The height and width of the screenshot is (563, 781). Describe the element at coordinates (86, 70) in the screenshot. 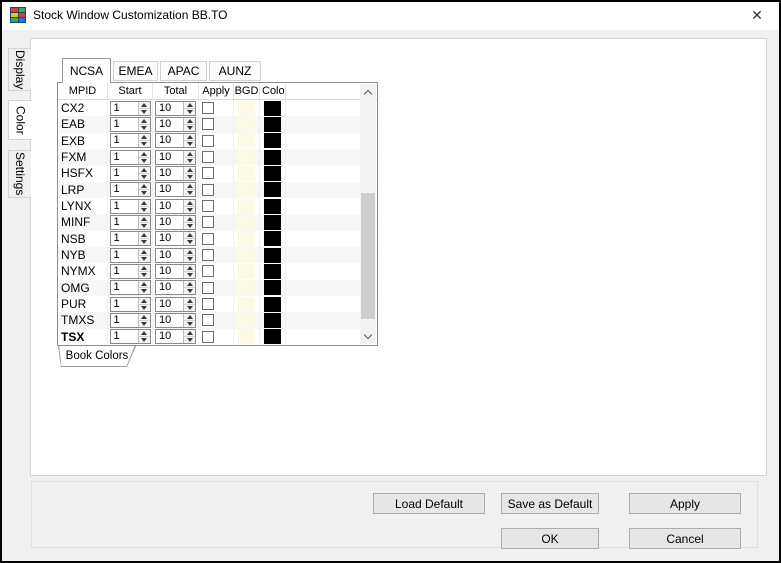

I see `tab-ncsa: NCSA` at that location.